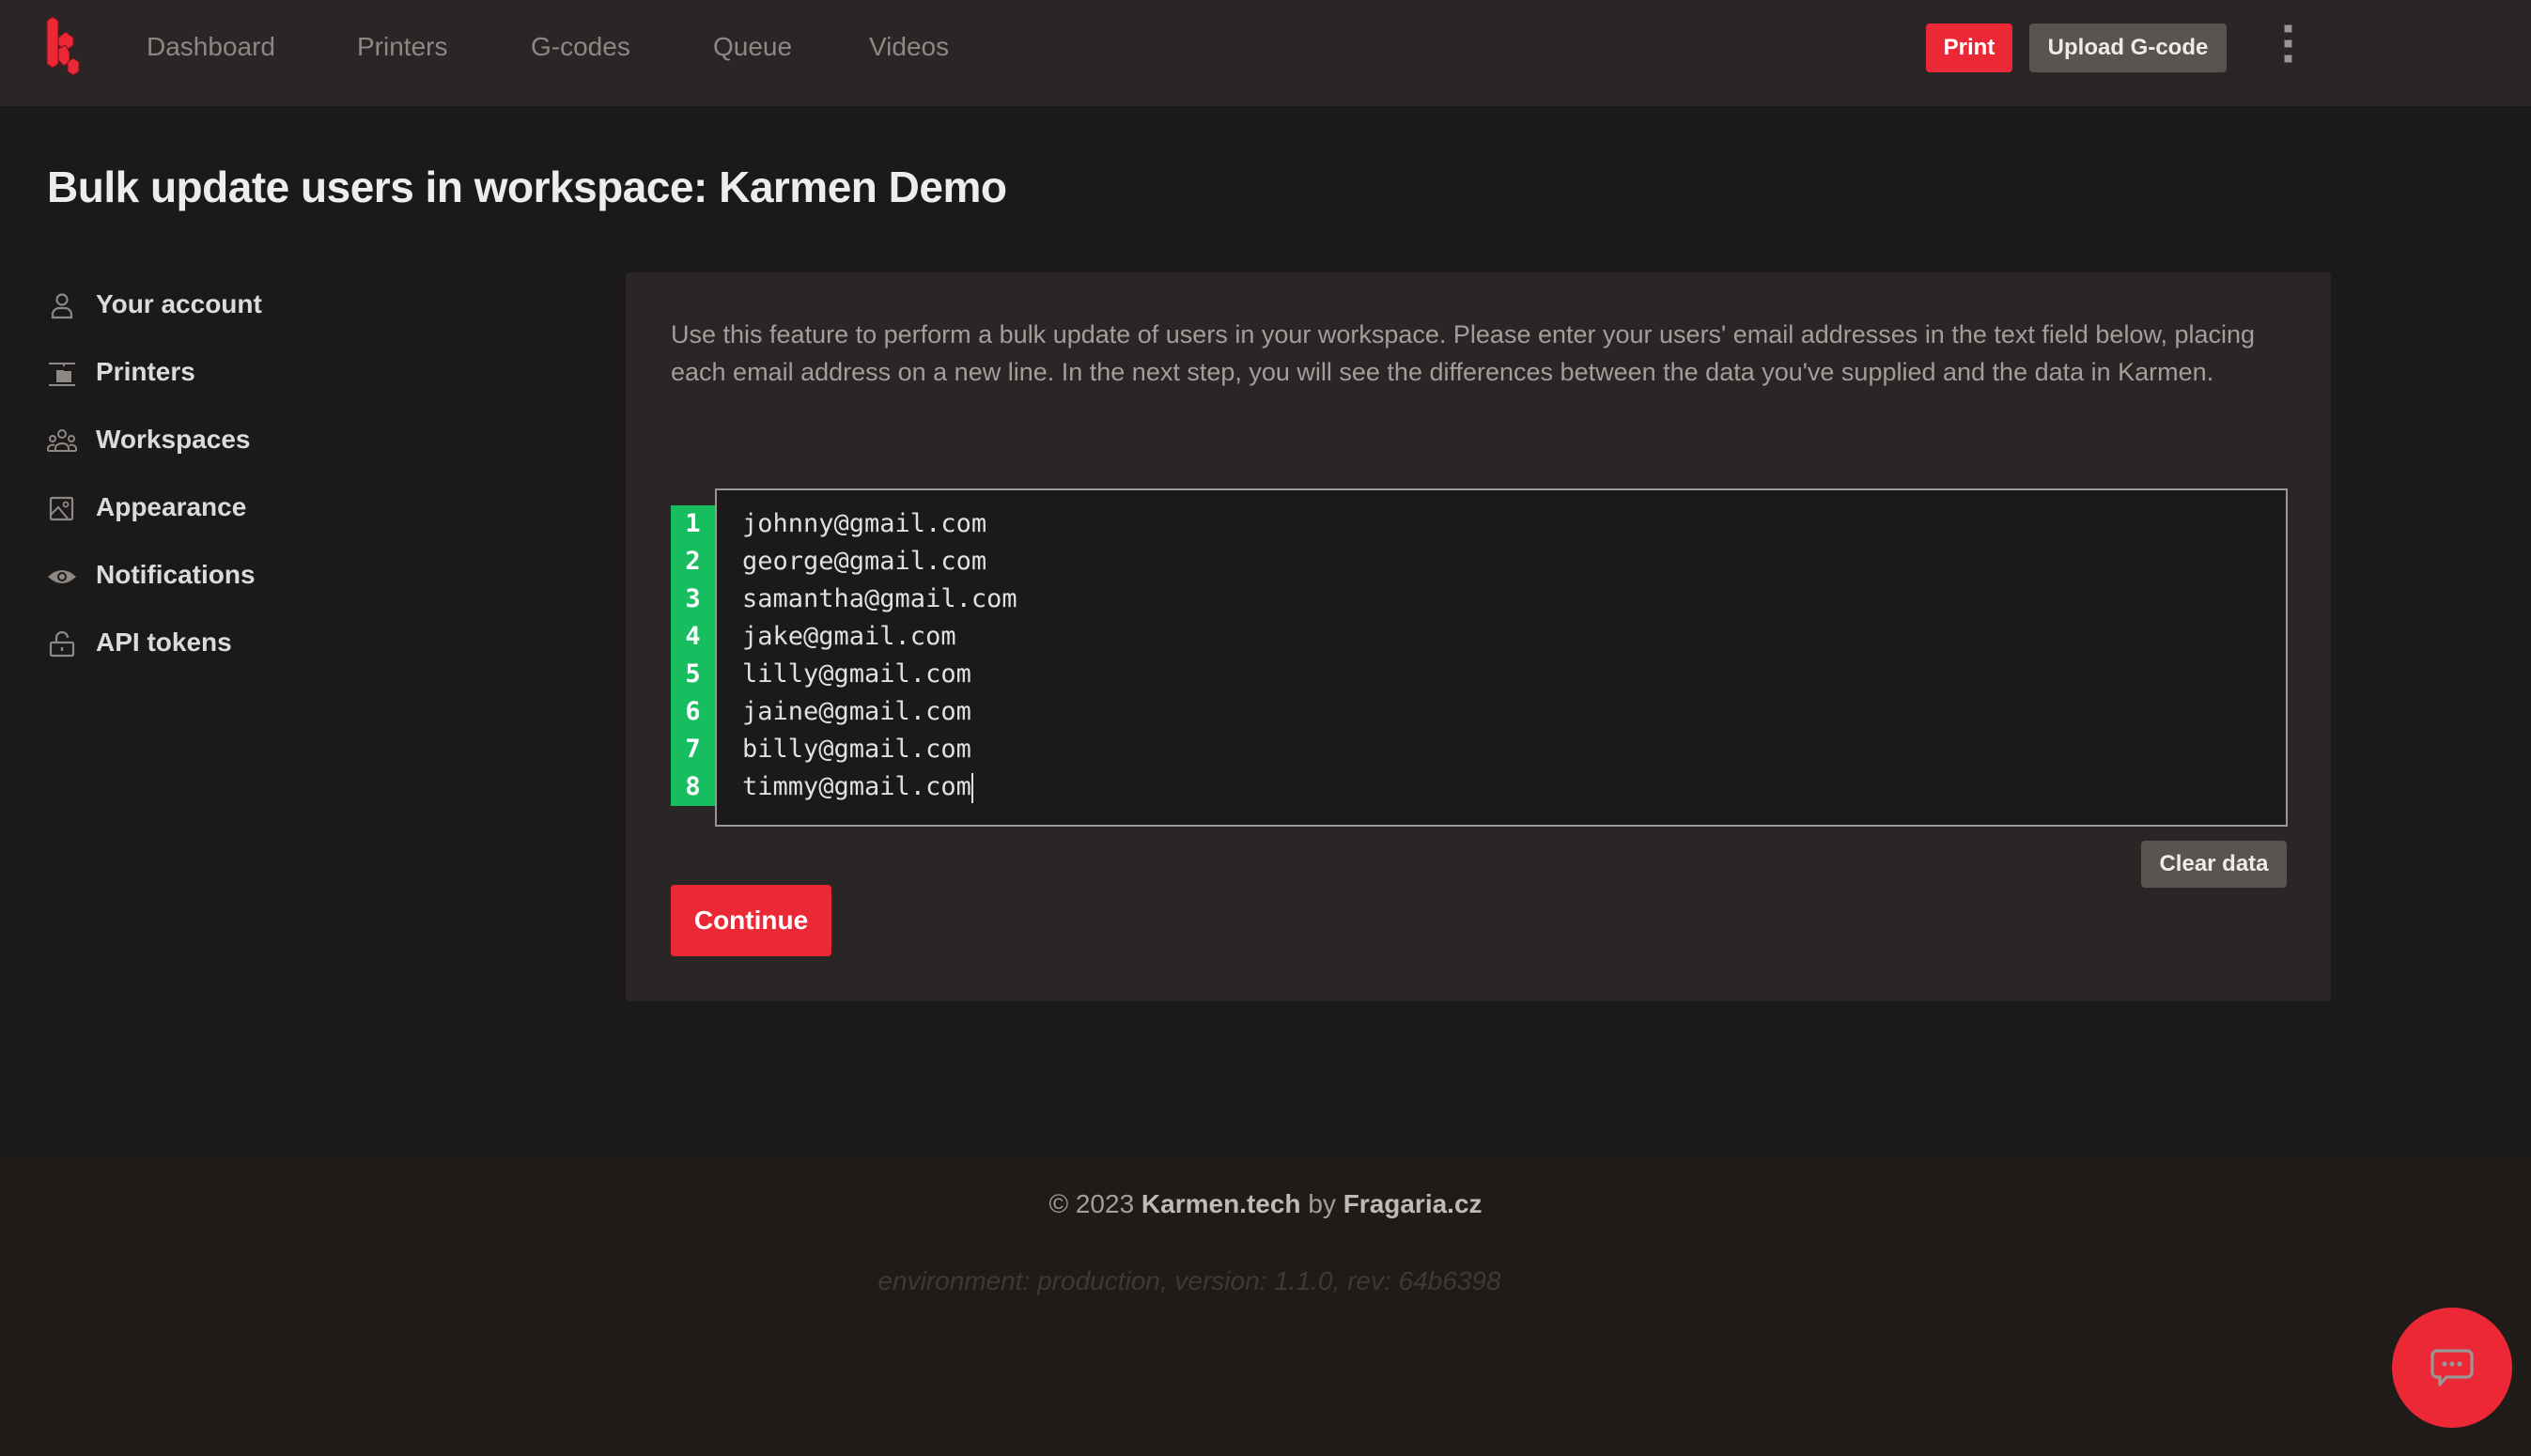 This screenshot has height=1456, width=2531. Describe the element at coordinates (1514, 787) in the screenshot. I see `email-line-last: timmy@gmail.com` at that location.